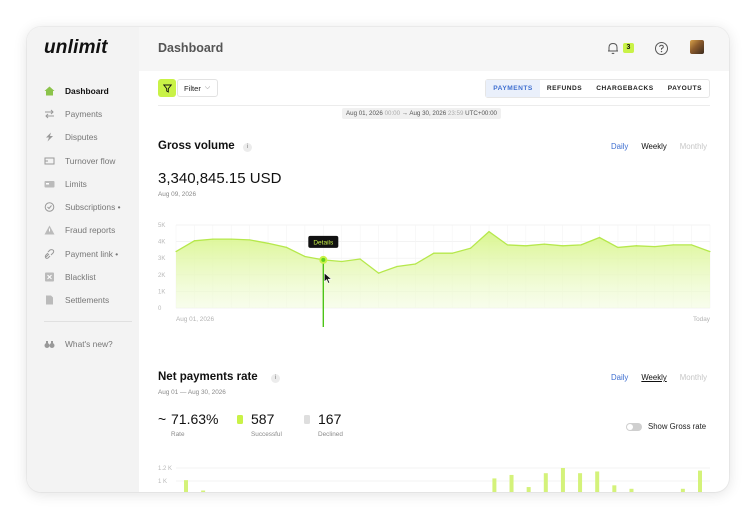 The image size is (756, 520). What do you see at coordinates (83, 230) in the screenshot?
I see `sidebar-item-fraud-reports: Fraud reports` at bounding box center [83, 230].